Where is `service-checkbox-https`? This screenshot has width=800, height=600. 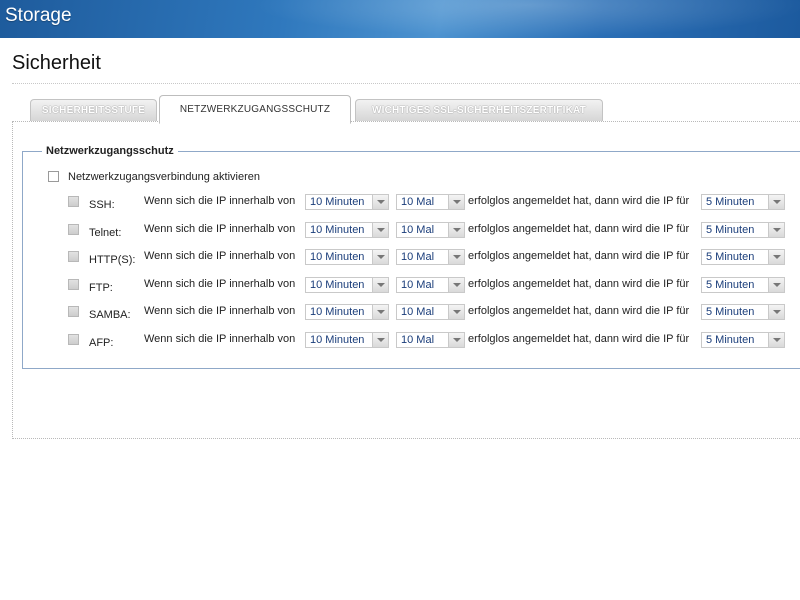
service-checkbox-https is located at coordinates (73, 256).